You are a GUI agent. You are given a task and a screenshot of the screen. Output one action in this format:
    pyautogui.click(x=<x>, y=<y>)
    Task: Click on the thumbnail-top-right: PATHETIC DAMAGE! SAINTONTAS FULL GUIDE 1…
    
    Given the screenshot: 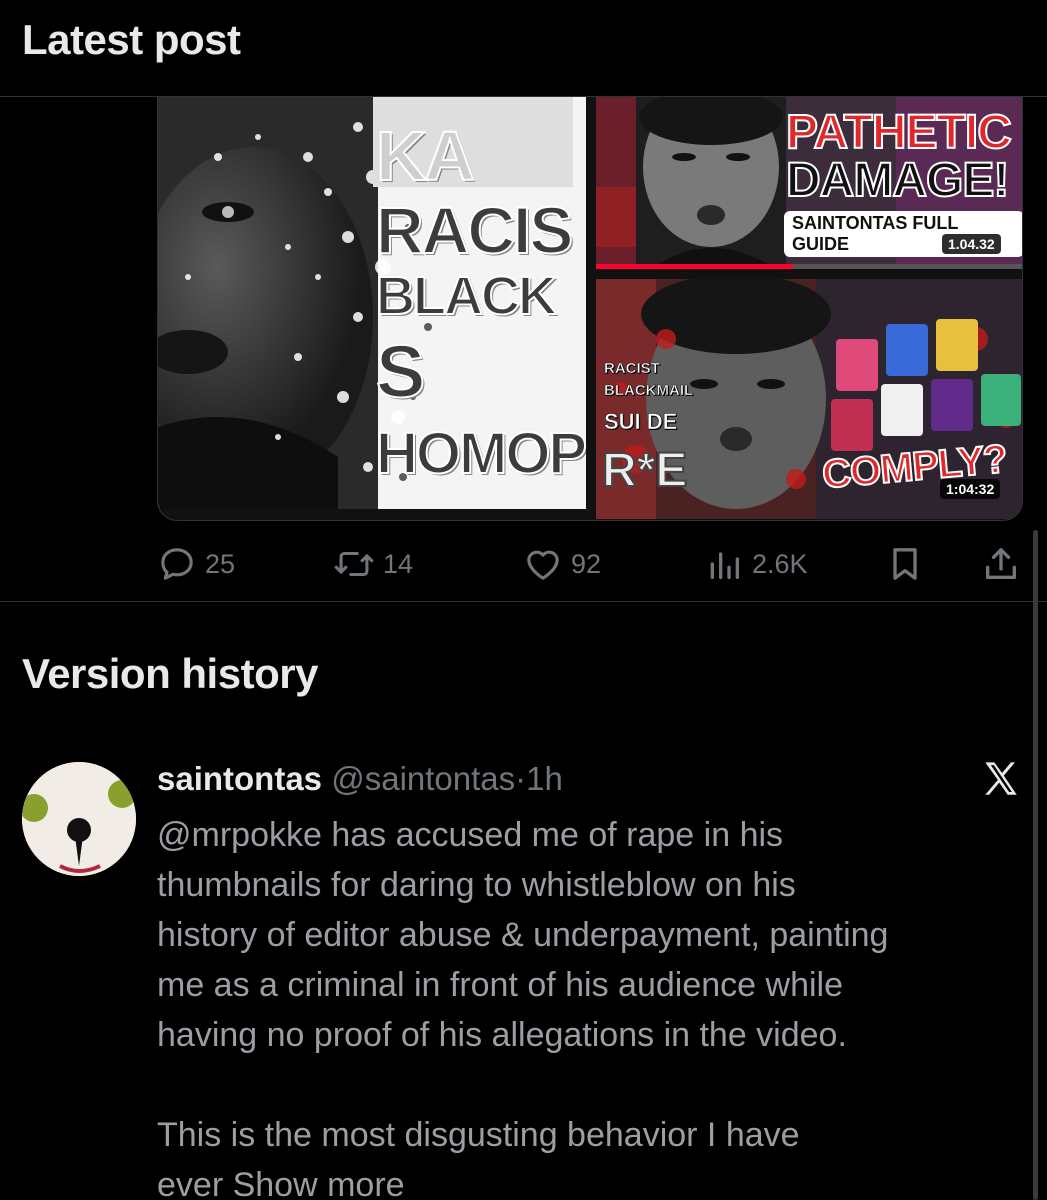 What is the action you would take?
    pyautogui.click(x=809, y=183)
    